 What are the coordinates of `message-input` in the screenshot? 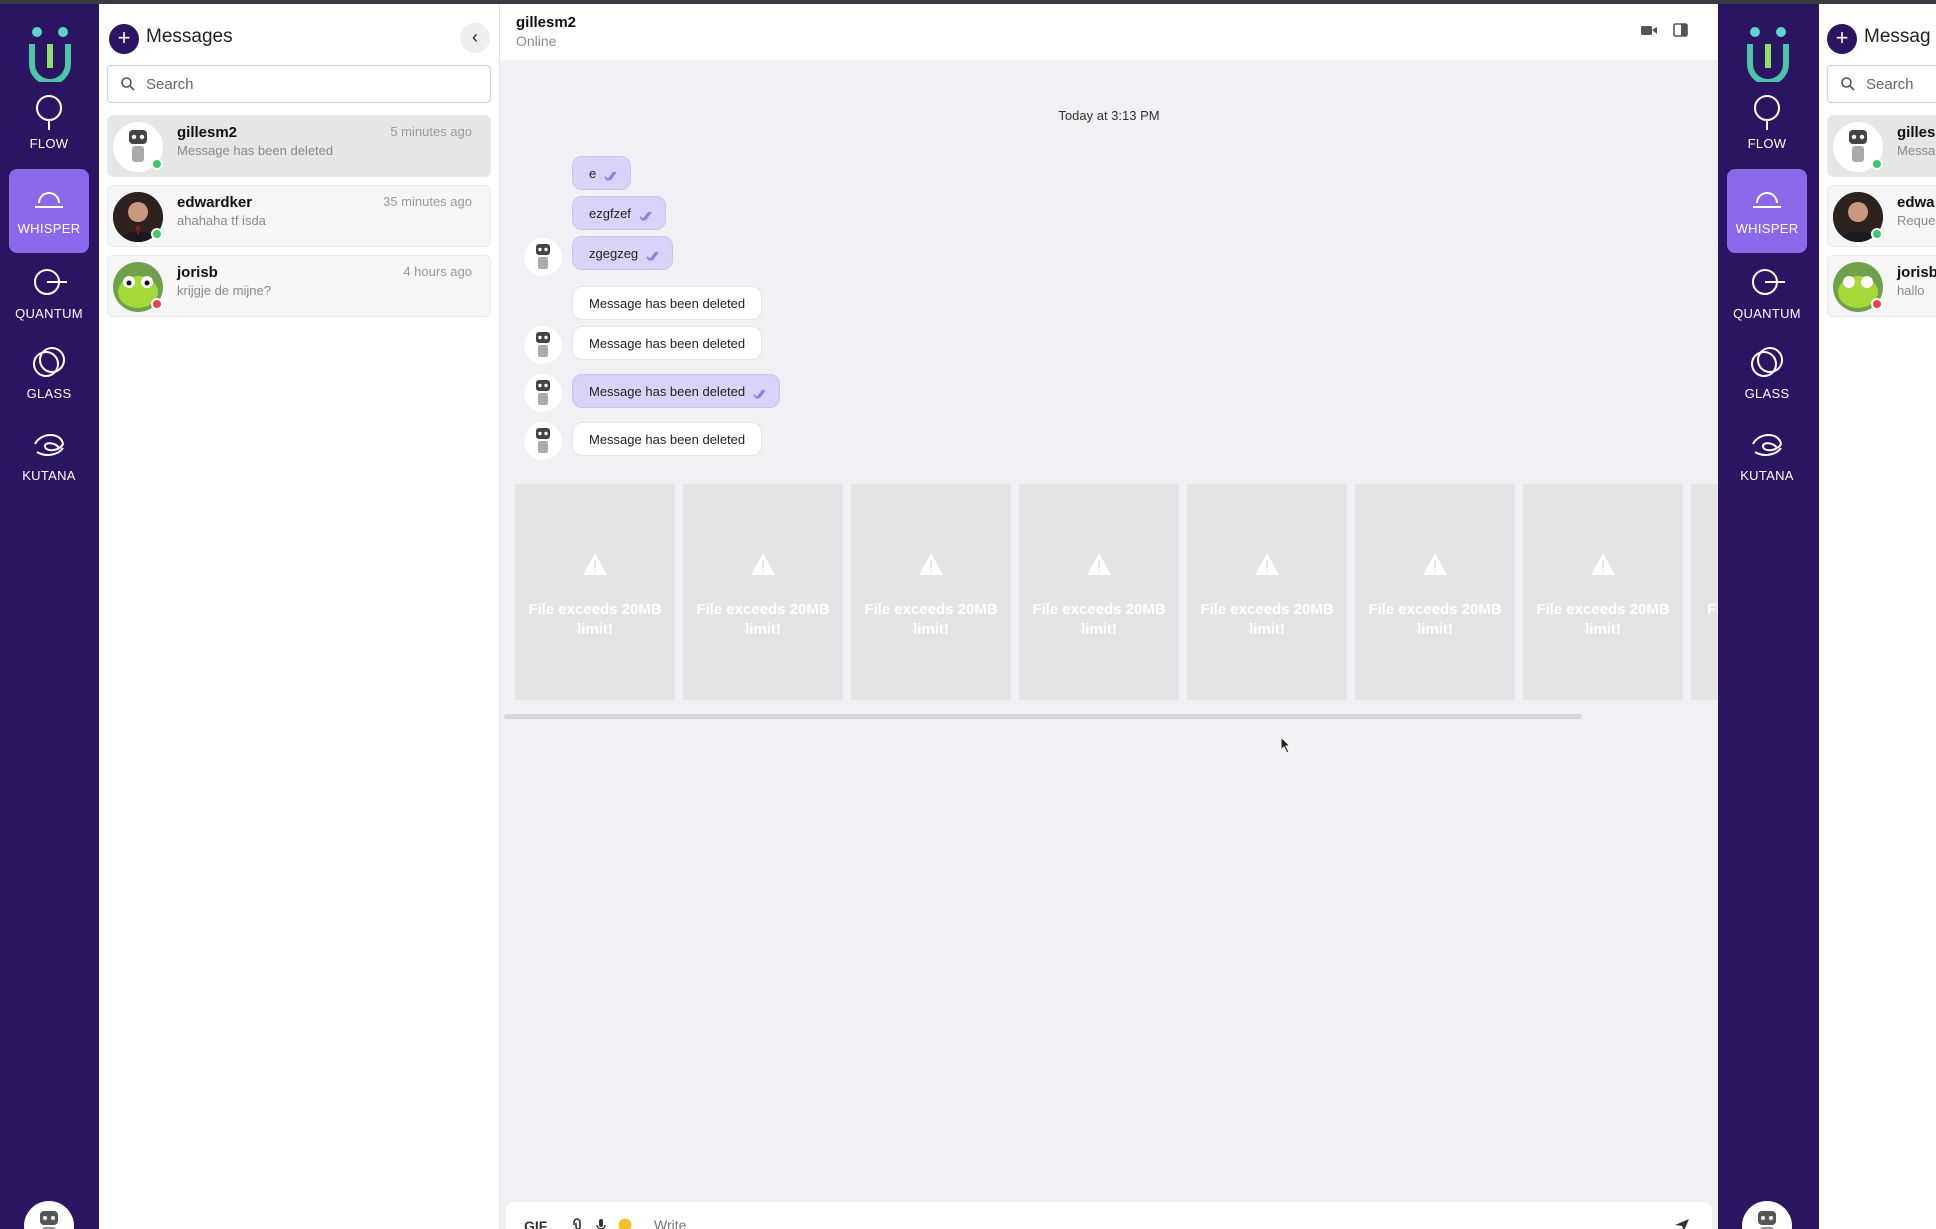 It's located at (1054, 1222).